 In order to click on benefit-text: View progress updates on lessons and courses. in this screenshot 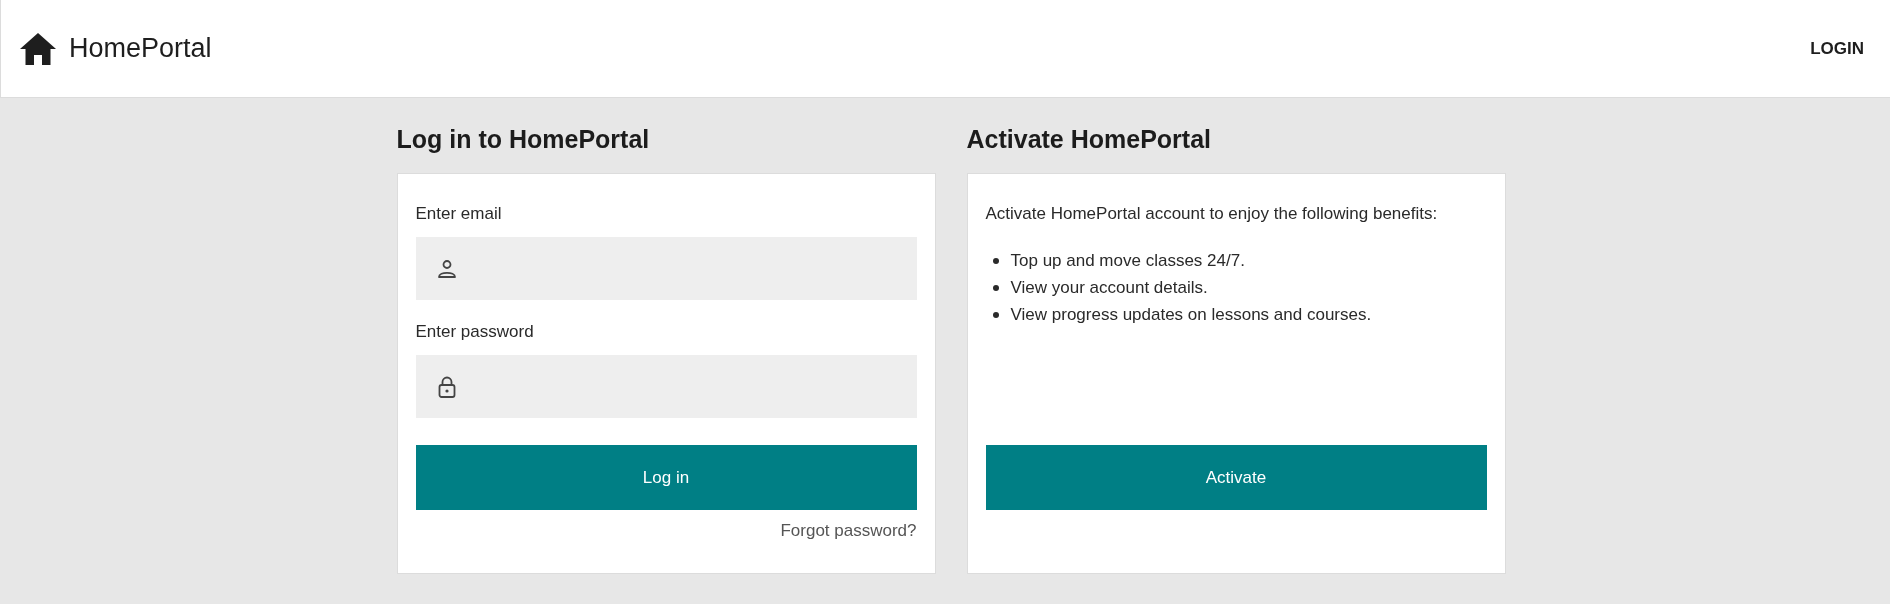, I will do `click(1191, 314)`.